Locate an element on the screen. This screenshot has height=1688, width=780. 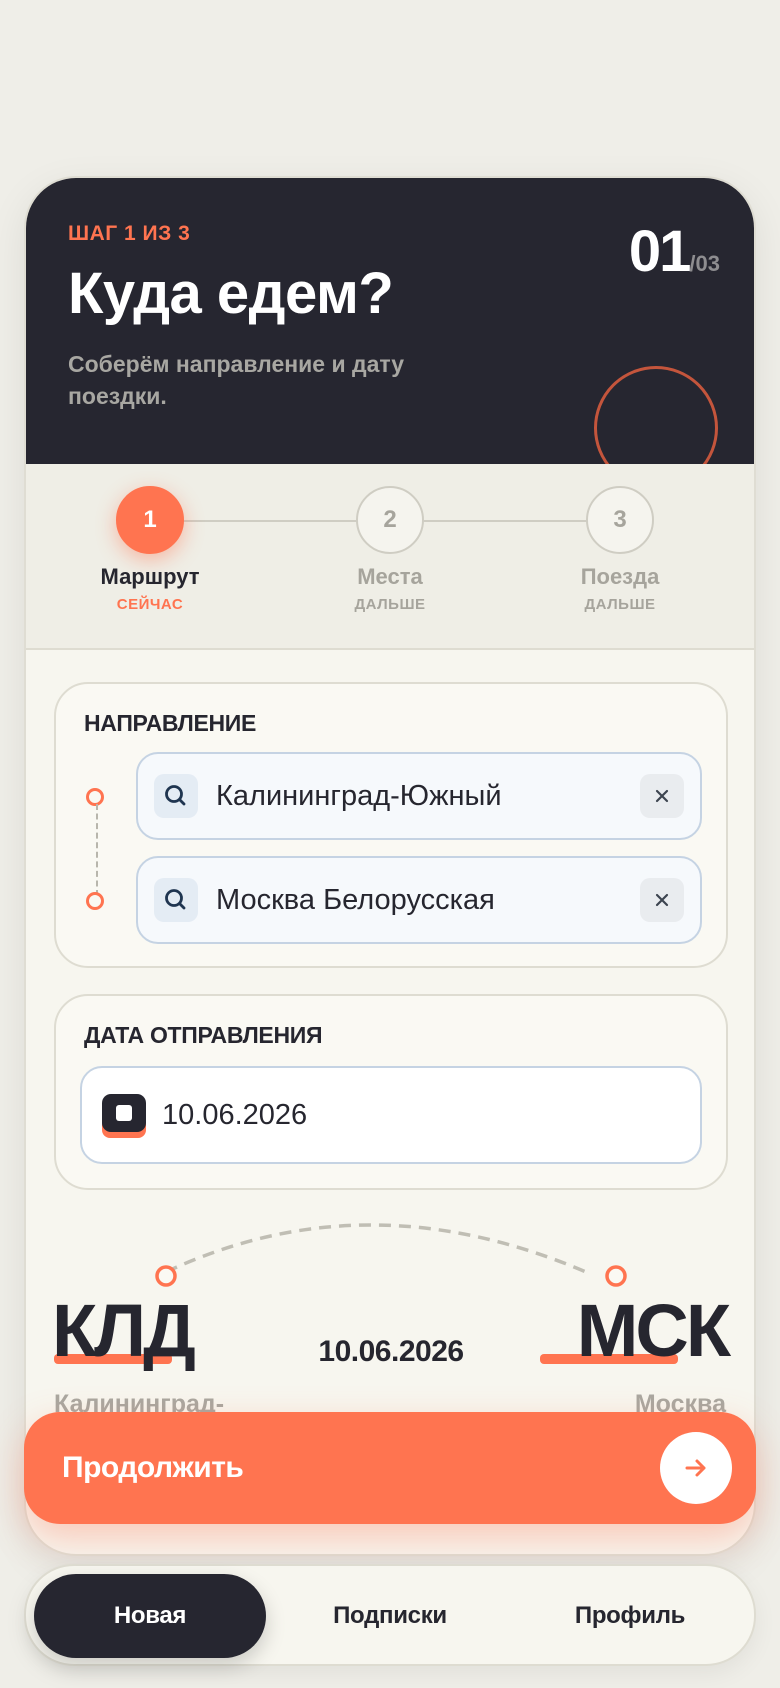
page-title: Куда едем? is located at coordinates (231, 293).